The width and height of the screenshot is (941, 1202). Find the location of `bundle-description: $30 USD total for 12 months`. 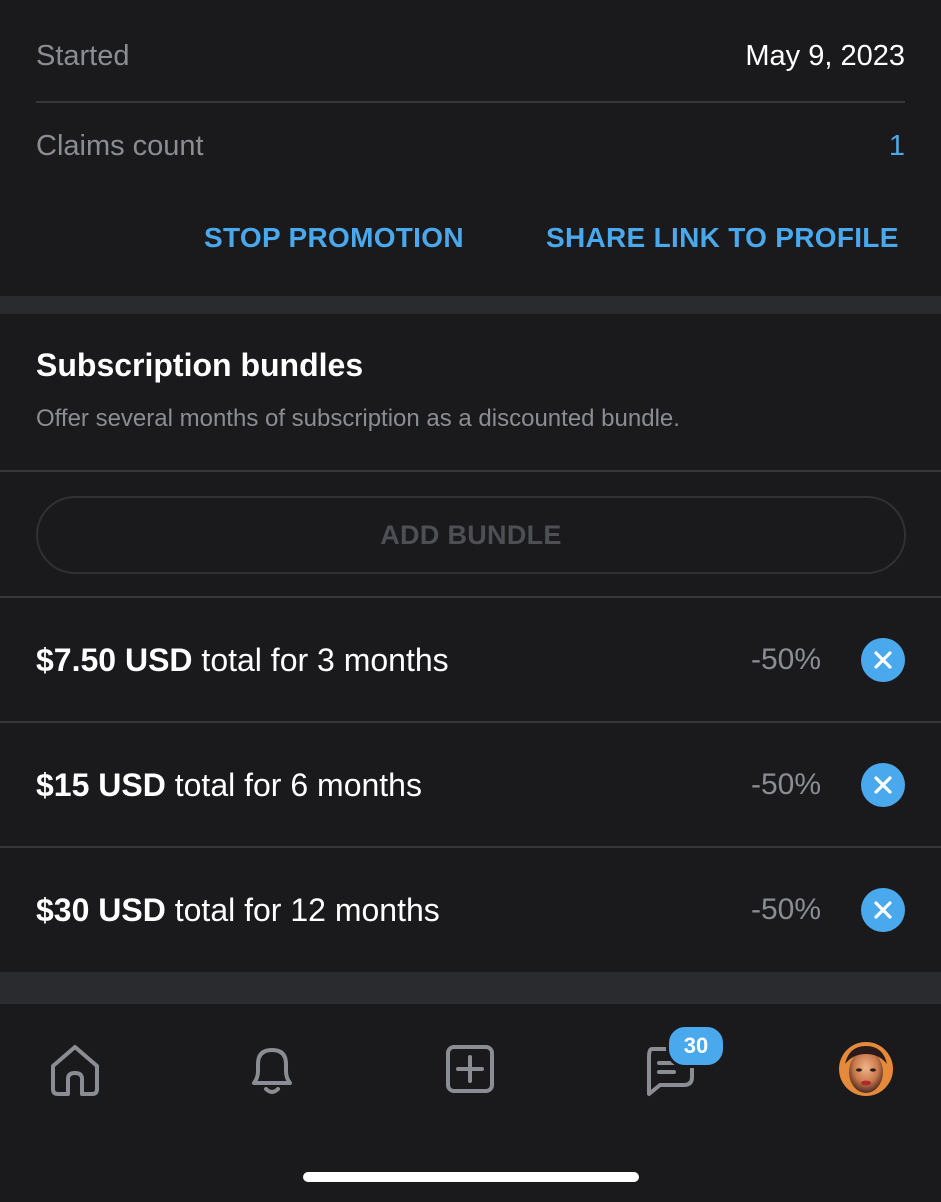

bundle-description: $30 USD total for 12 months is located at coordinates (393, 910).